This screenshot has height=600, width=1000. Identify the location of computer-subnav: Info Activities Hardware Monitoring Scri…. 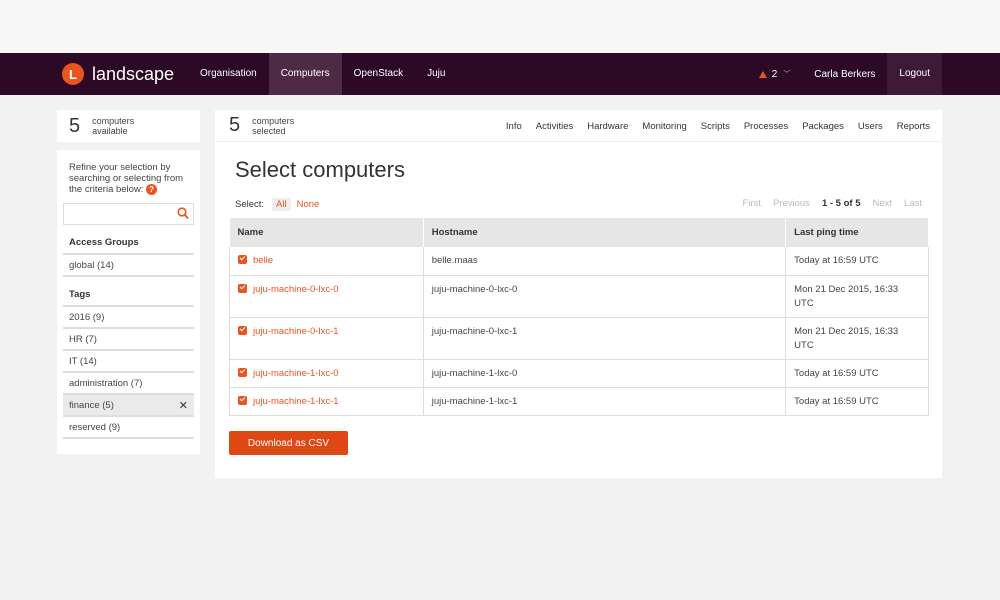
(711, 126).